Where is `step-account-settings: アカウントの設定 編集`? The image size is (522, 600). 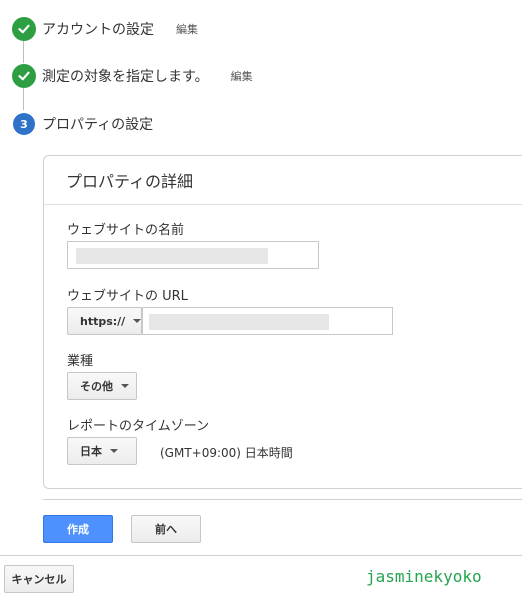
step-account-settings: アカウントの設定 編集 is located at coordinates (105, 29).